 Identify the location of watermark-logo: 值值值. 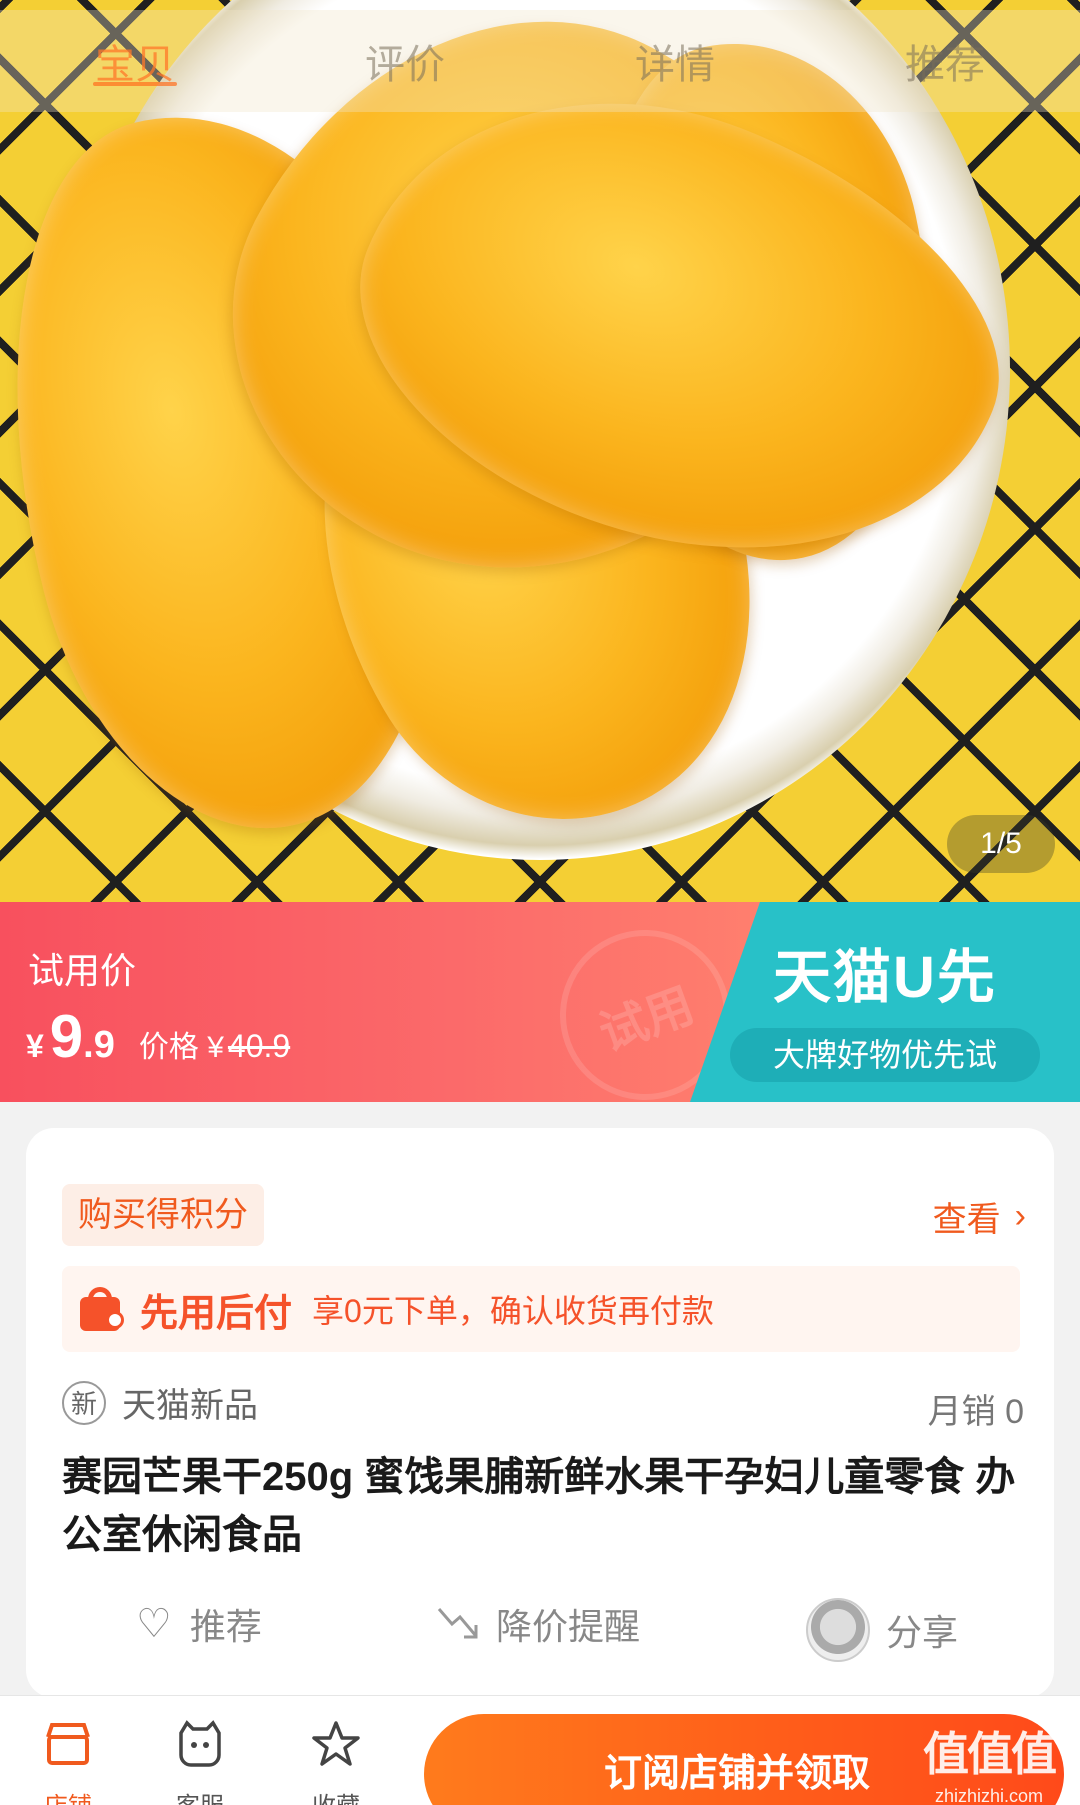
(990, 1754).